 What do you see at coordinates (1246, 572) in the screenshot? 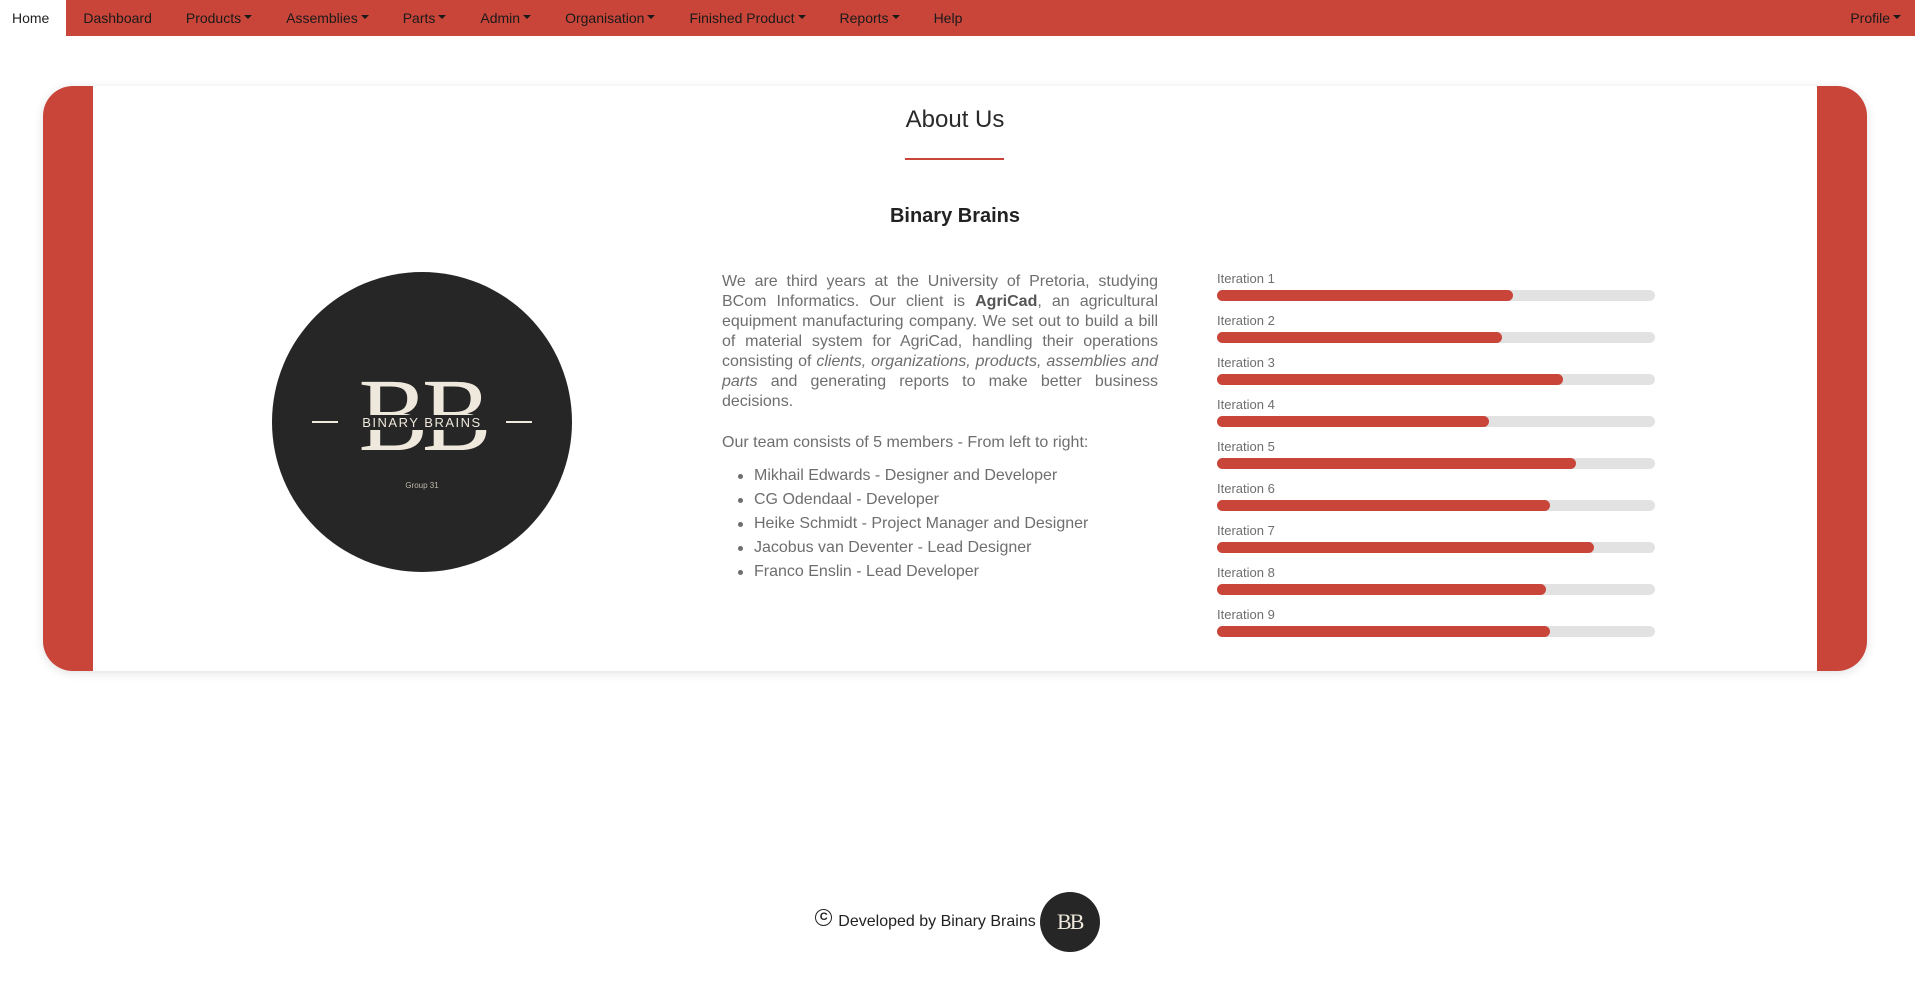
I see `iteration-label: Iteration 8` at bounding box center [1246, 572].